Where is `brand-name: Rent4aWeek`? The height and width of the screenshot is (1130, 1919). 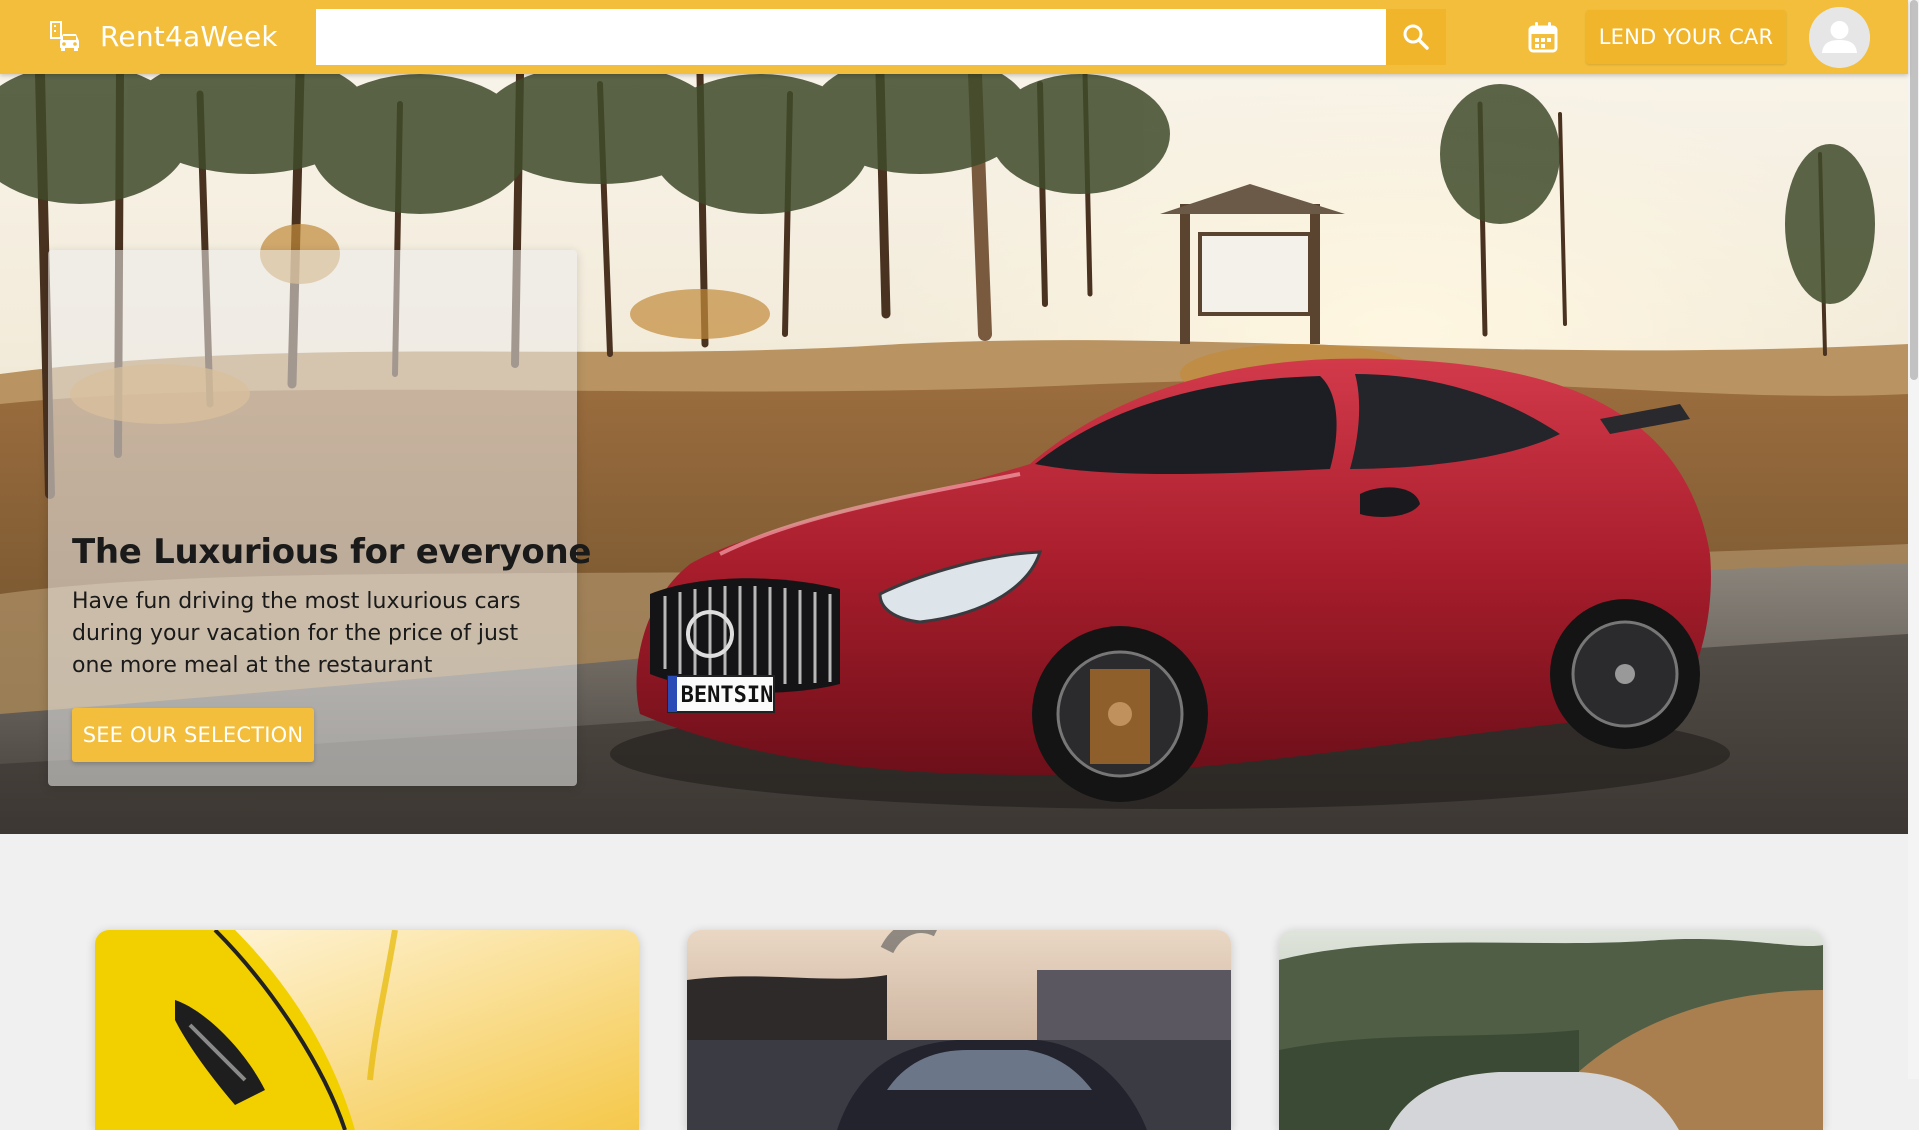 brand-name: Rent4aWeek is located at coordinates (189, 36).